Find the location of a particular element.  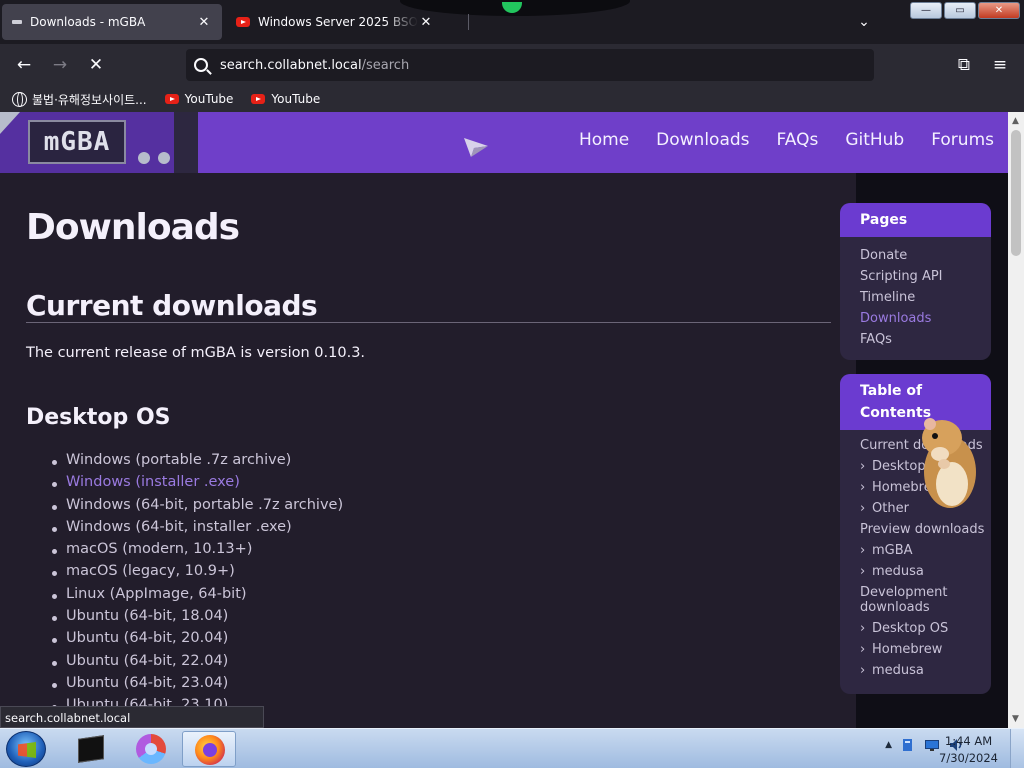

page-link-faqs: FAQs is located at coordinates (925, 339).